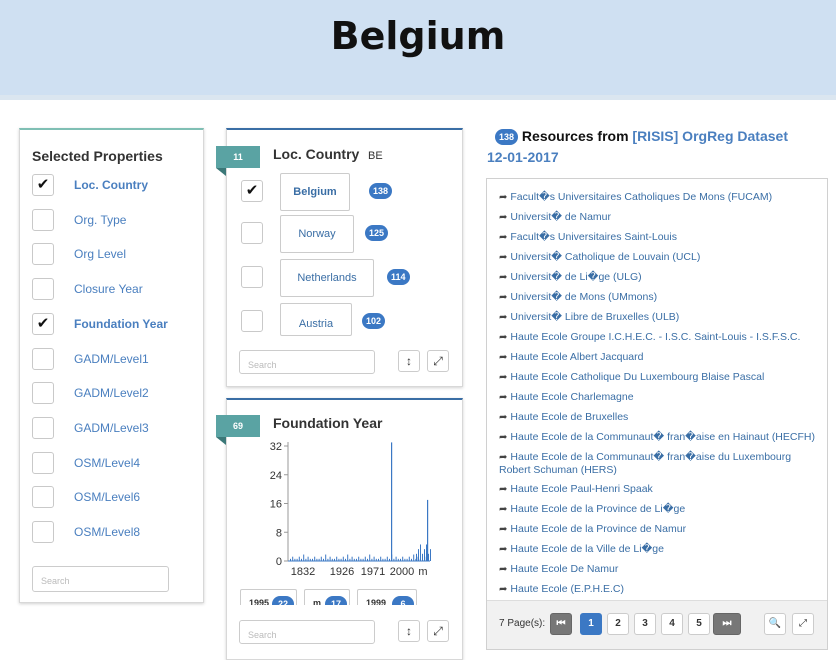  I want to click on resources-count-badge: 138, so click(507, 137).